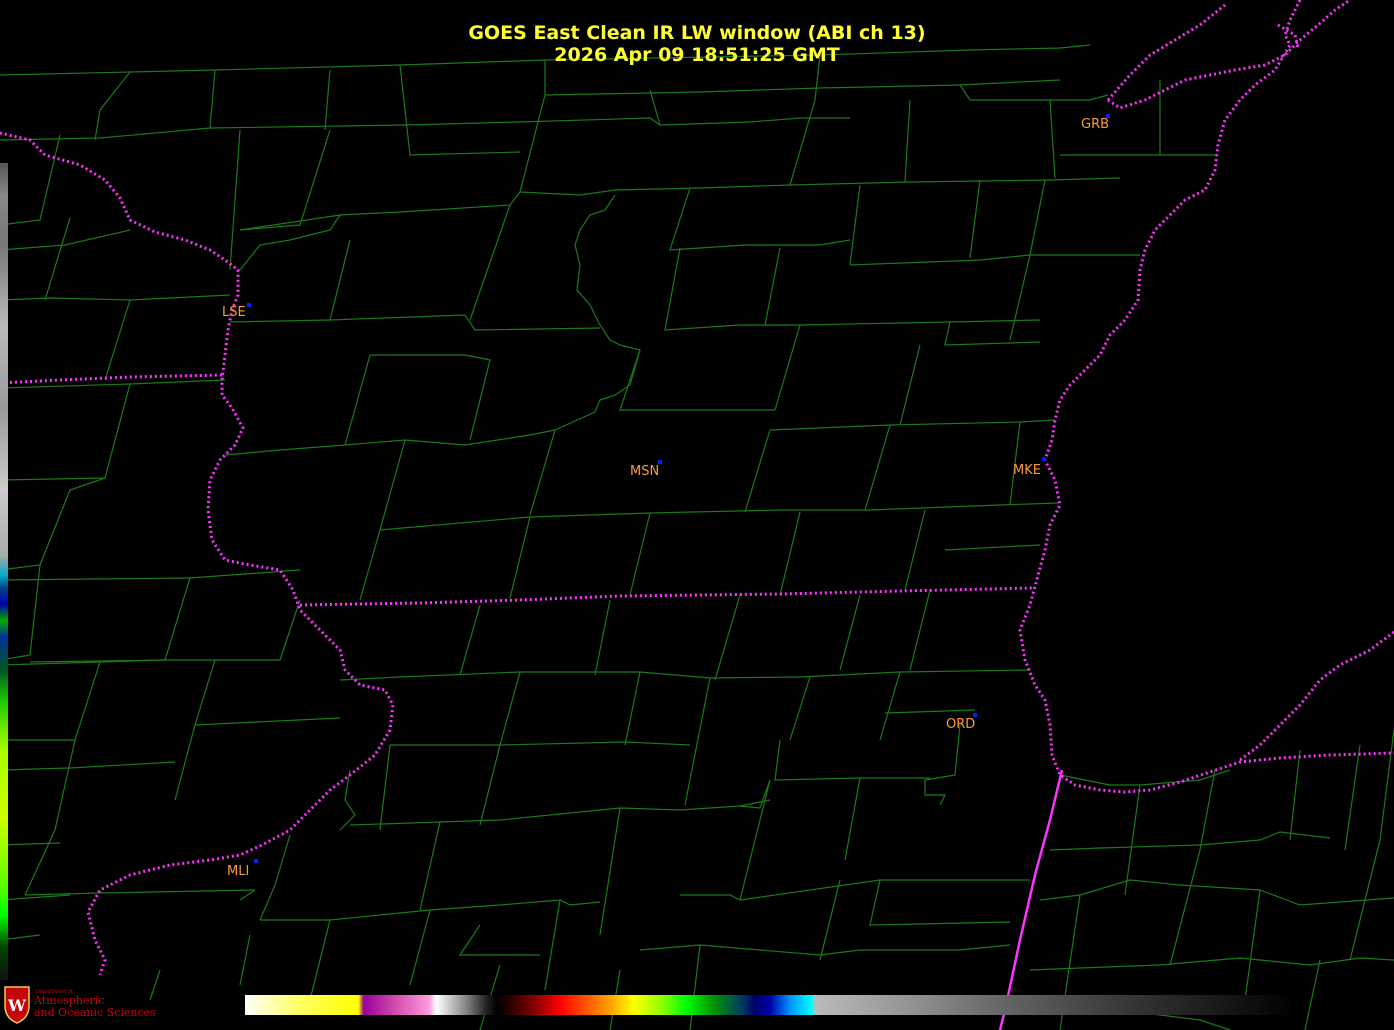  Describe the element at coordinates (1031, 899) in the screenshot. I see `state-line-solid` at that location.